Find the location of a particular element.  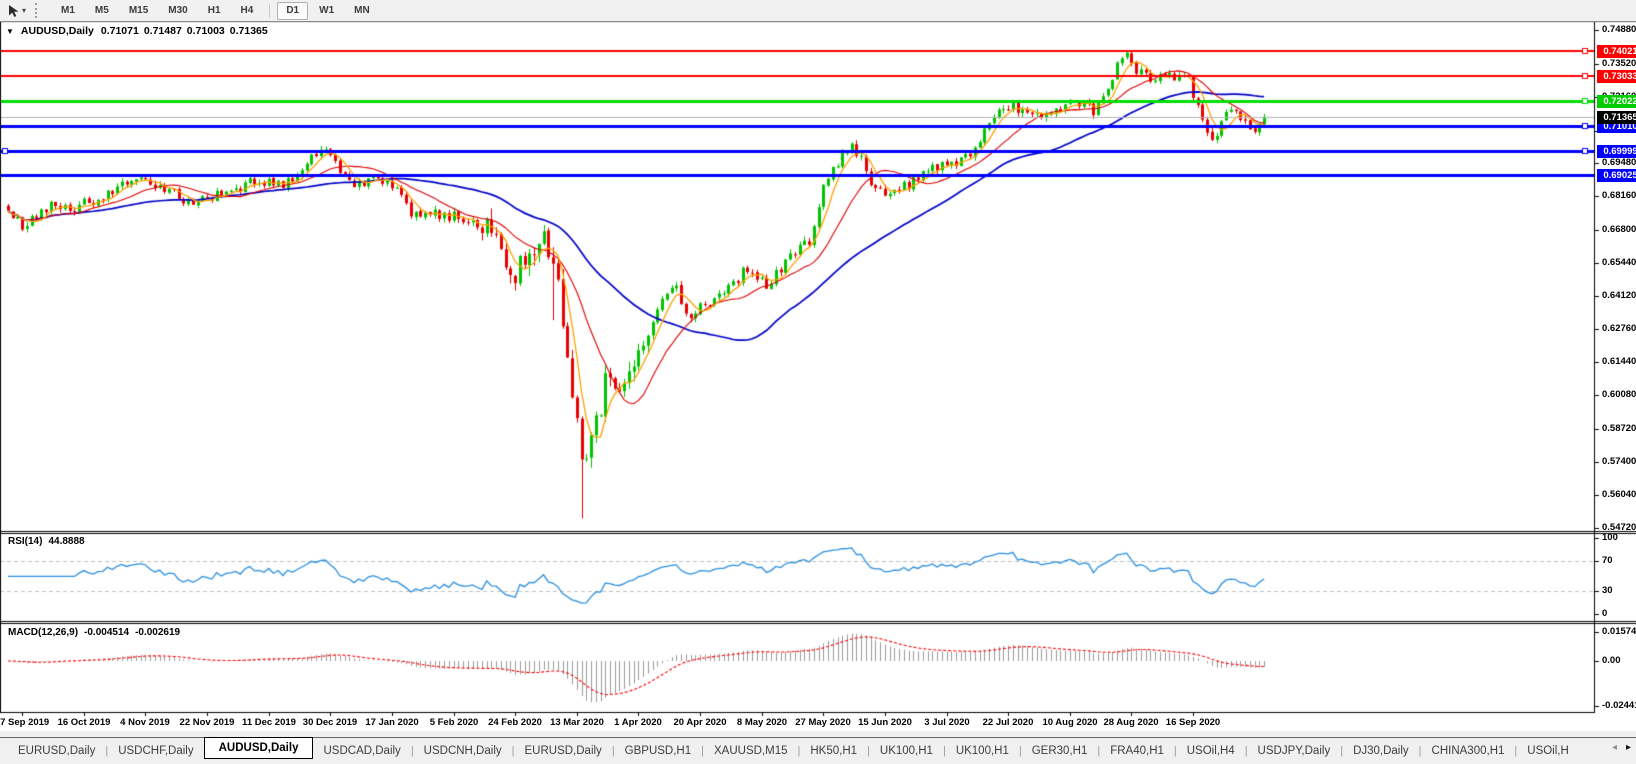

cursor-tool-icon is located at coordinates (13, 11).